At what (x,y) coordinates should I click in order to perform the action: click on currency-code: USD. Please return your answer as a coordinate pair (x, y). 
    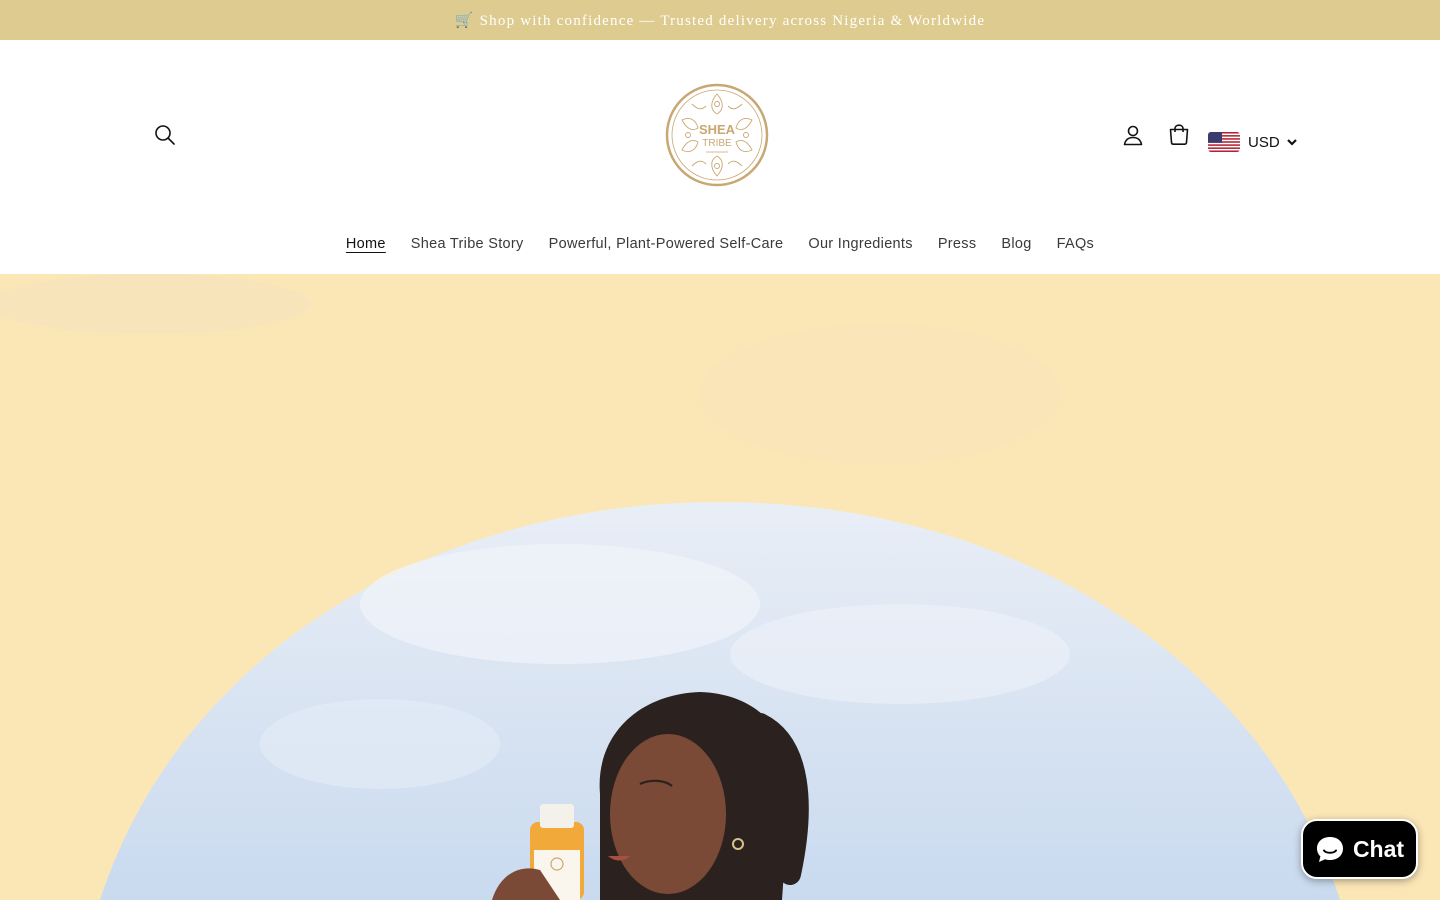
    Looking at the image, I should click on (1264, 142).